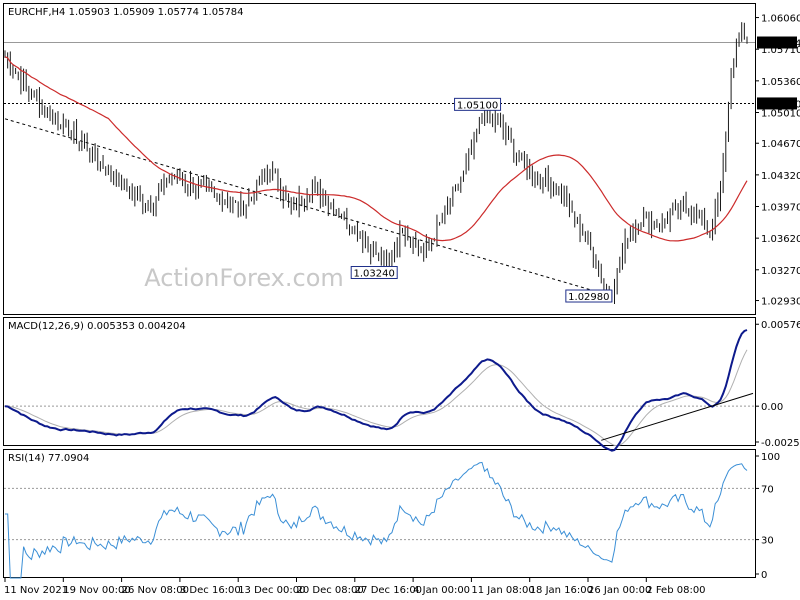  I want to click on macd-pane-title: MACD(12,26,9) 0.005353 0.004204, so click(97, 326).